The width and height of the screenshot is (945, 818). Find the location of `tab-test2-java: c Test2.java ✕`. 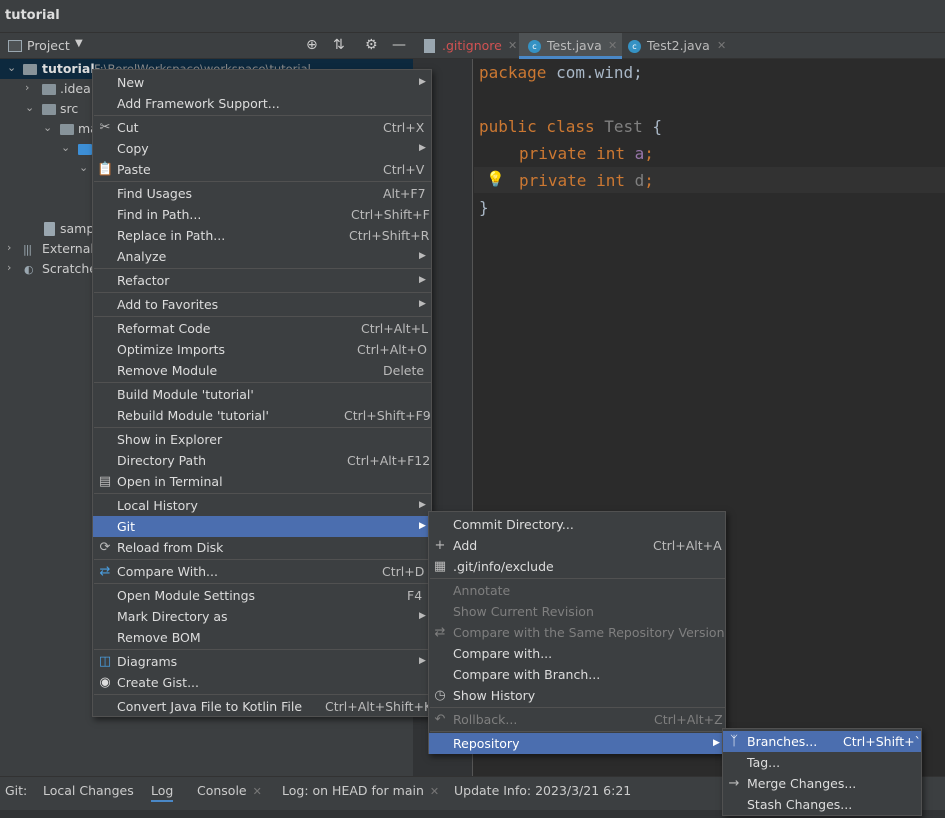

tab-test2-java: c Test2.java ✕ is located at coordinates (677, 46).